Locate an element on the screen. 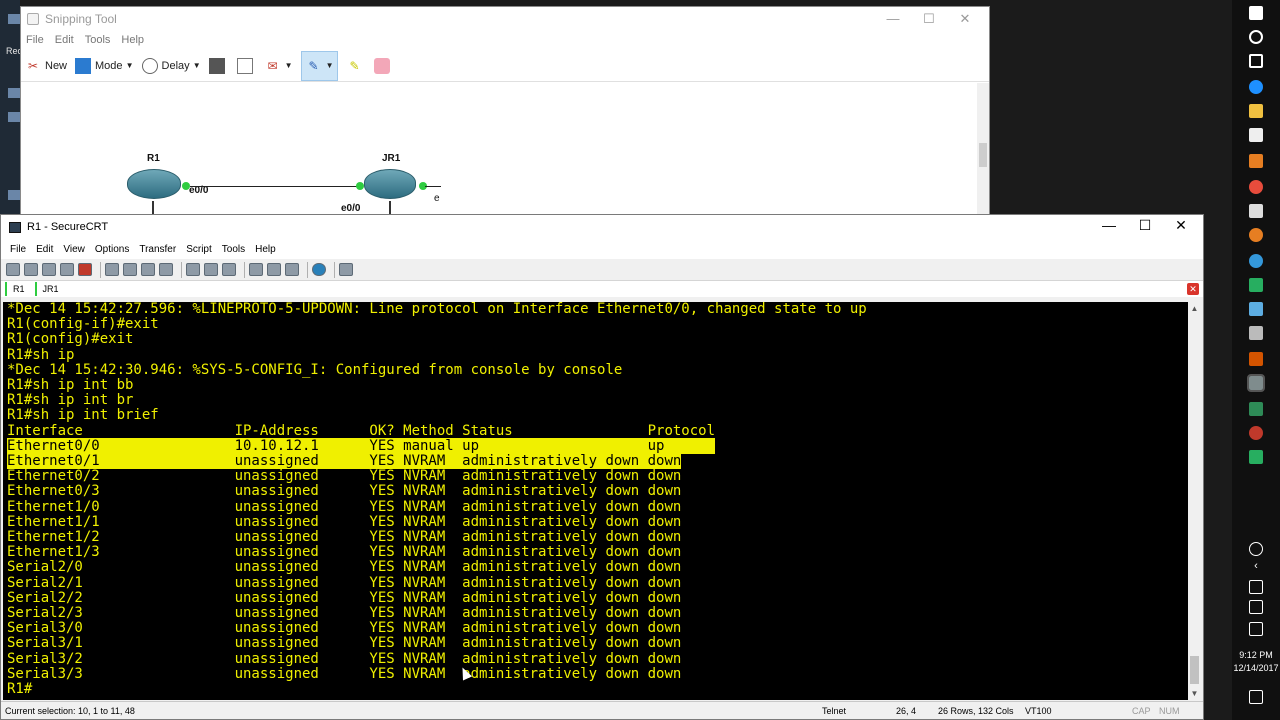 This screenshot has width=1280, height=720. tab-r1: R1 is located at coordinates (18, 289).